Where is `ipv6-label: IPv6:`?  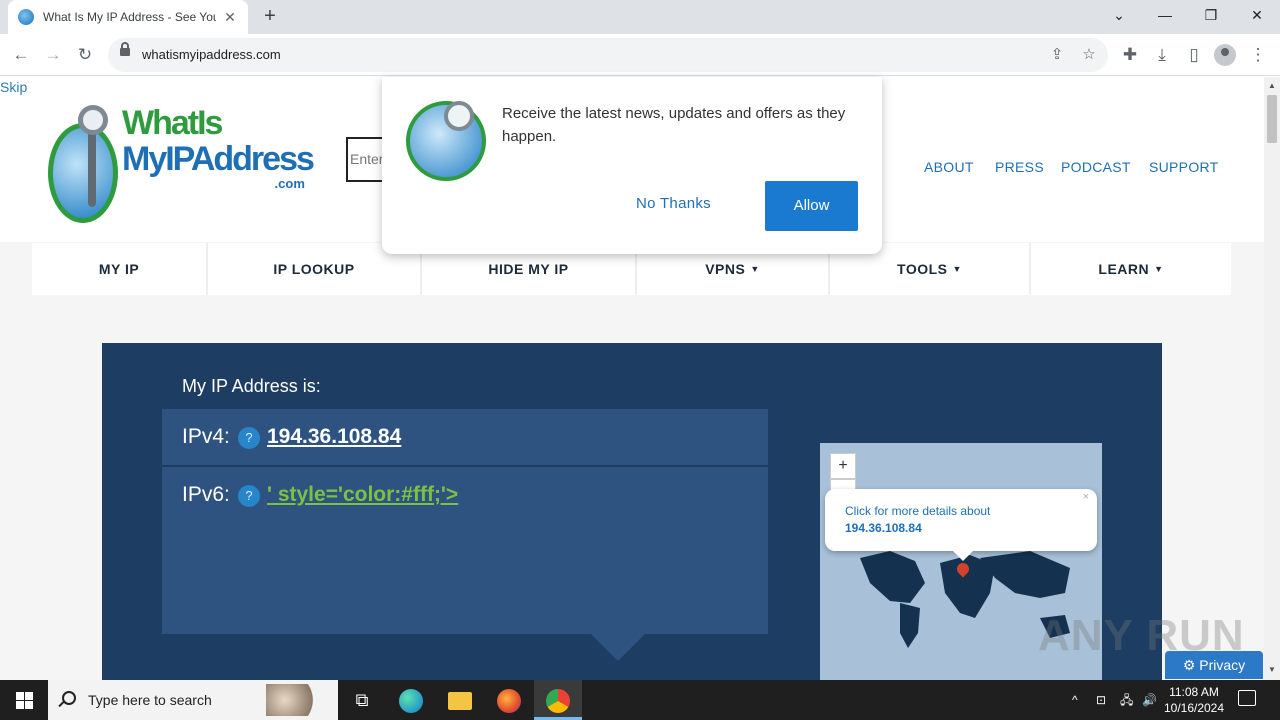
ipv6-label: IPv6: is located at coordinates (206, 494).